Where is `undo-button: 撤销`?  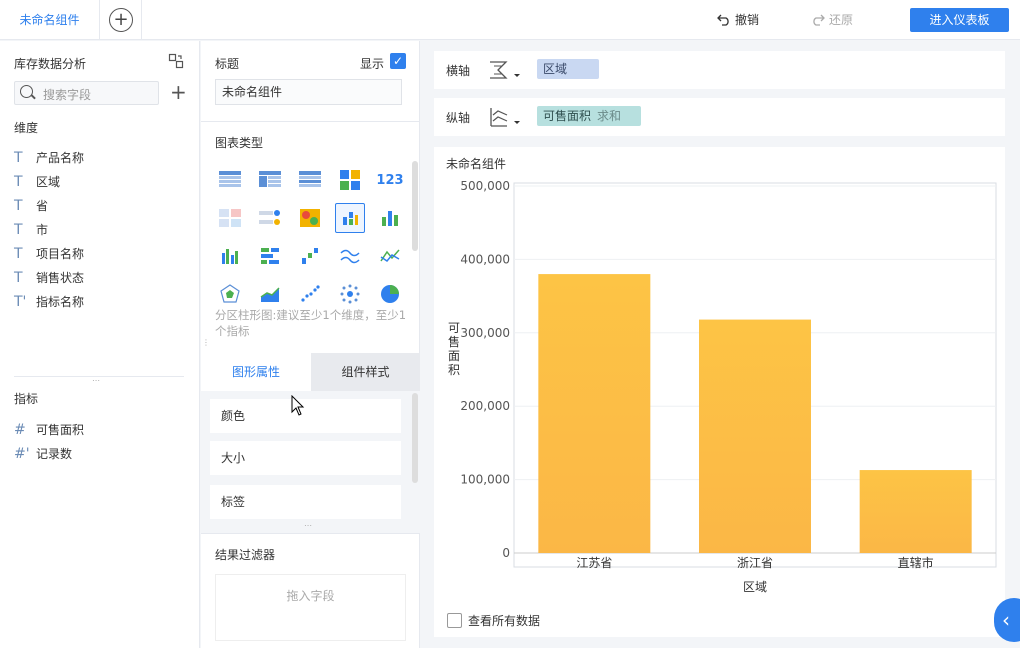 undo-button: 撤销 is located at coordinates (738, 19).